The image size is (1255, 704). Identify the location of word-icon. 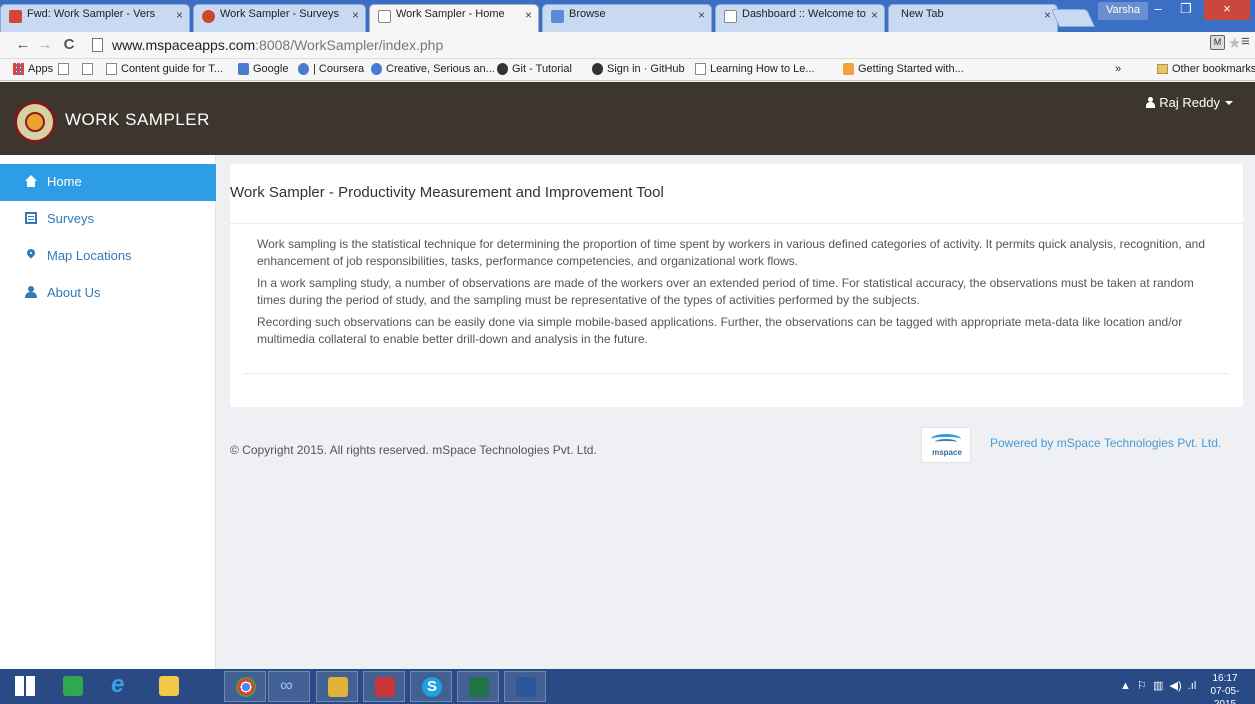
(526, 687).